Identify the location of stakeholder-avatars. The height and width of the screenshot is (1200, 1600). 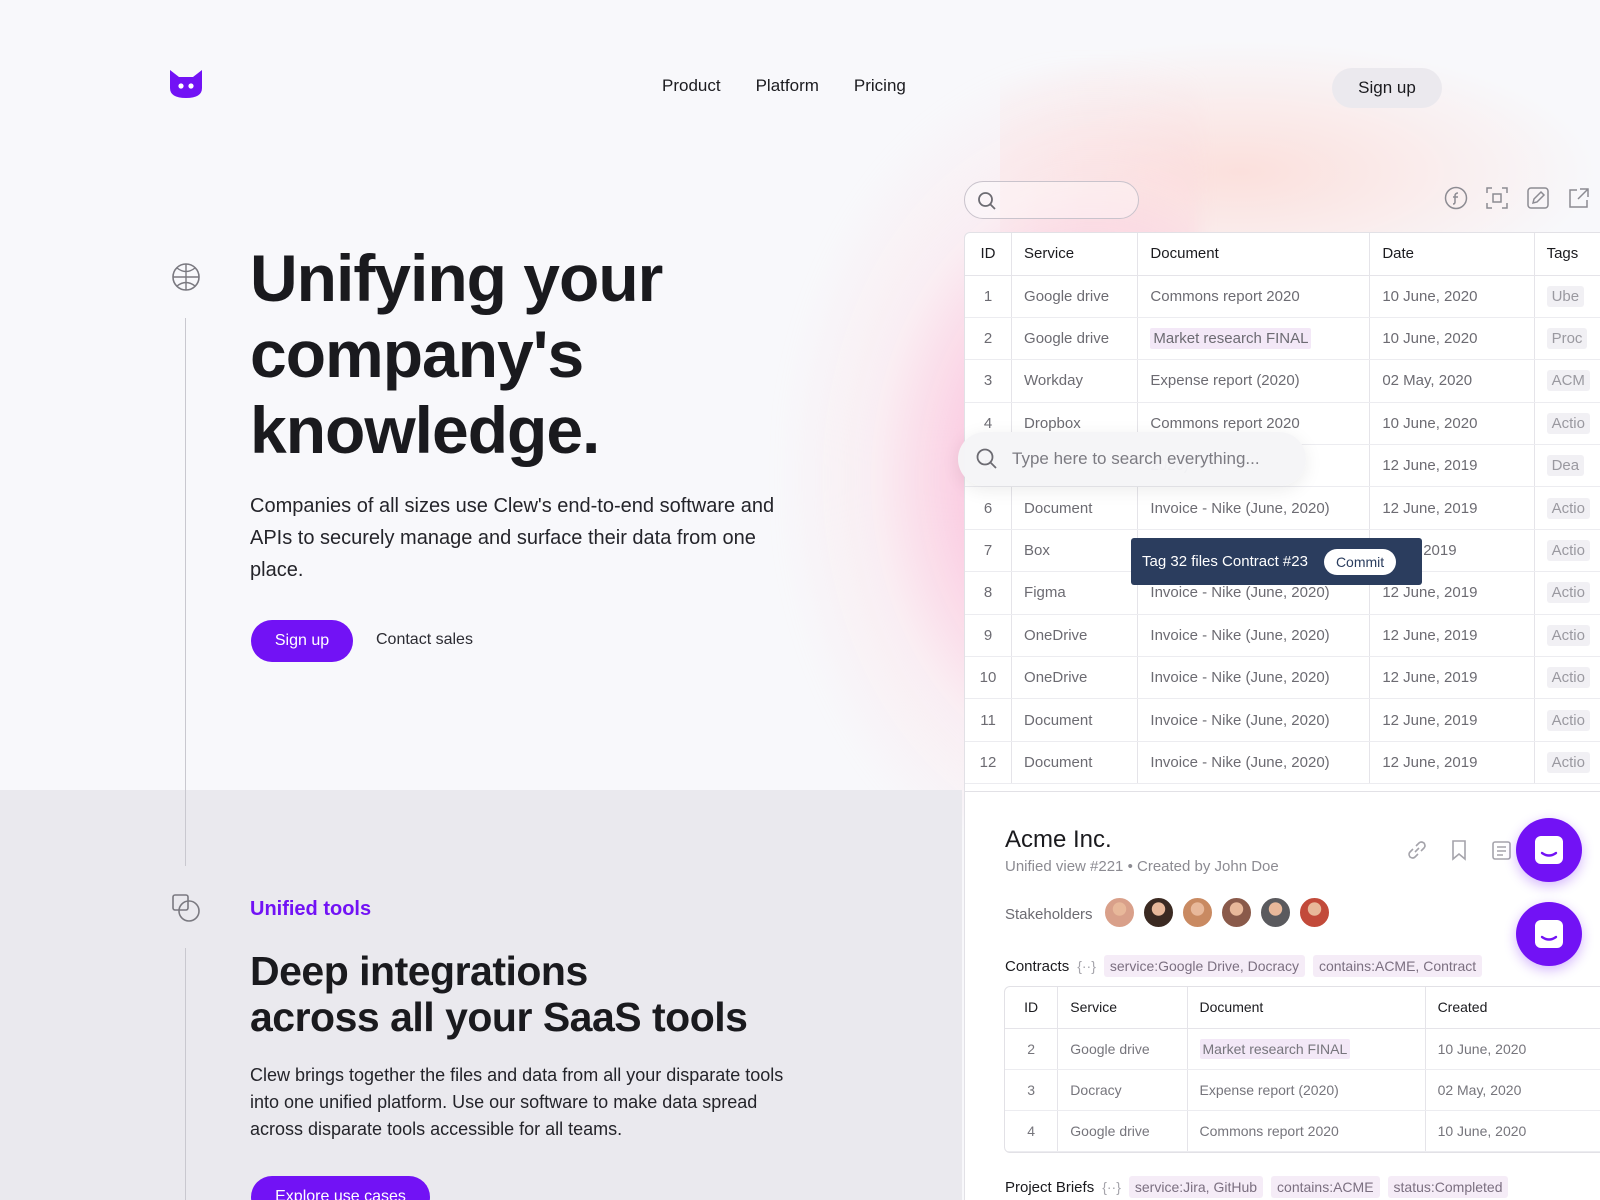
(1217, 912).